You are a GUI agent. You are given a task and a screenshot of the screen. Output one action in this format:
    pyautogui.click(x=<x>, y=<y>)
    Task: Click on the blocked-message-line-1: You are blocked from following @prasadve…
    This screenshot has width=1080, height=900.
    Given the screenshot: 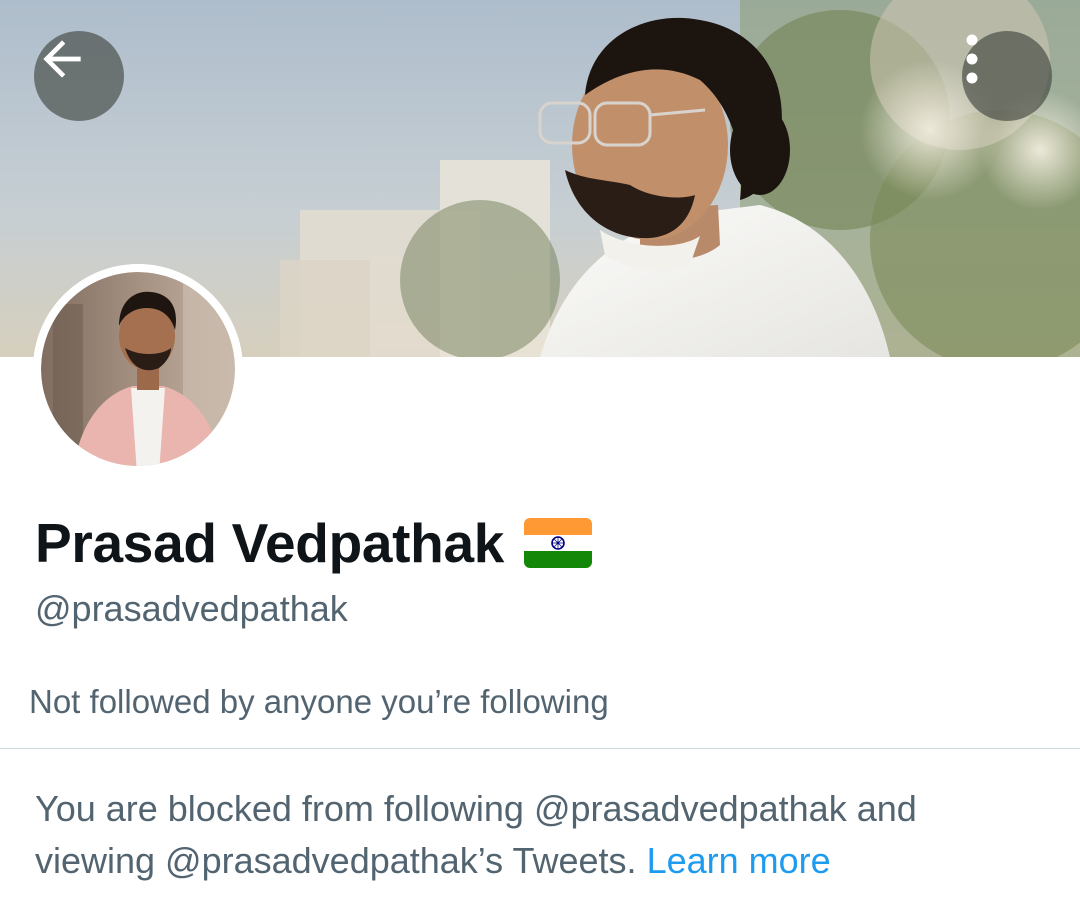 What is the action you would take?
    pyautogui.click(x=476, y=808)
    